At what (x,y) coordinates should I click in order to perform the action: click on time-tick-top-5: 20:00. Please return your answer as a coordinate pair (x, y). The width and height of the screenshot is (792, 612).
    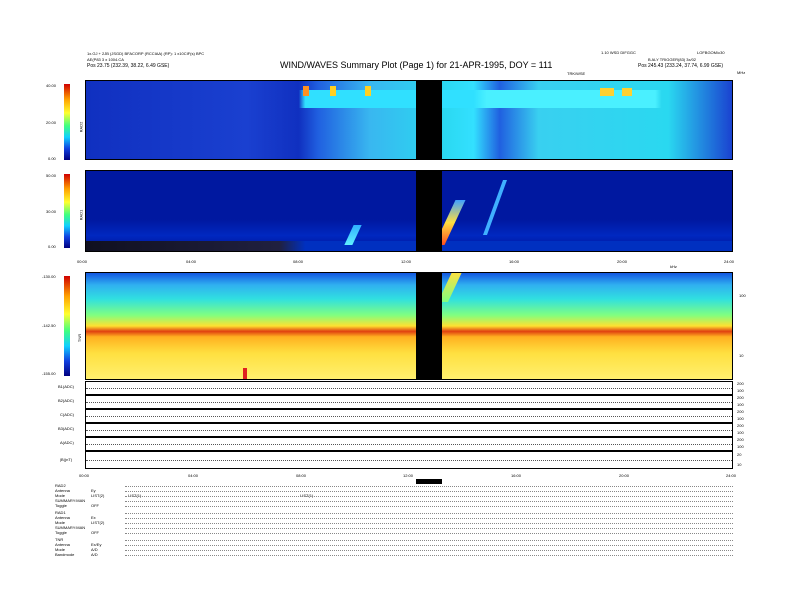
    Looking at the image, I should click on (622, 261).